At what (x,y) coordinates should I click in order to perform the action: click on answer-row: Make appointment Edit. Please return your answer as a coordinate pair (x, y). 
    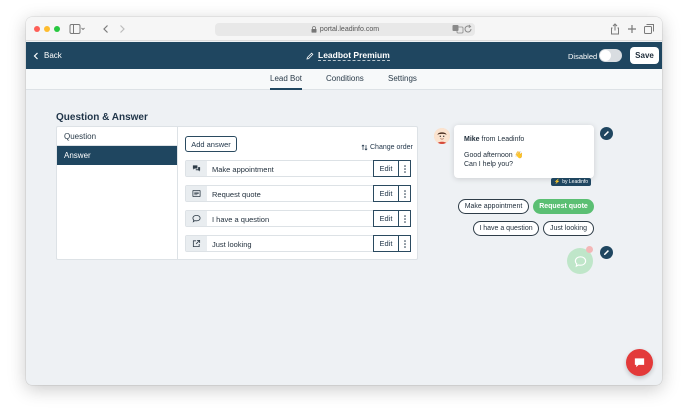
    Looking at the image, I should click on (298, 168).